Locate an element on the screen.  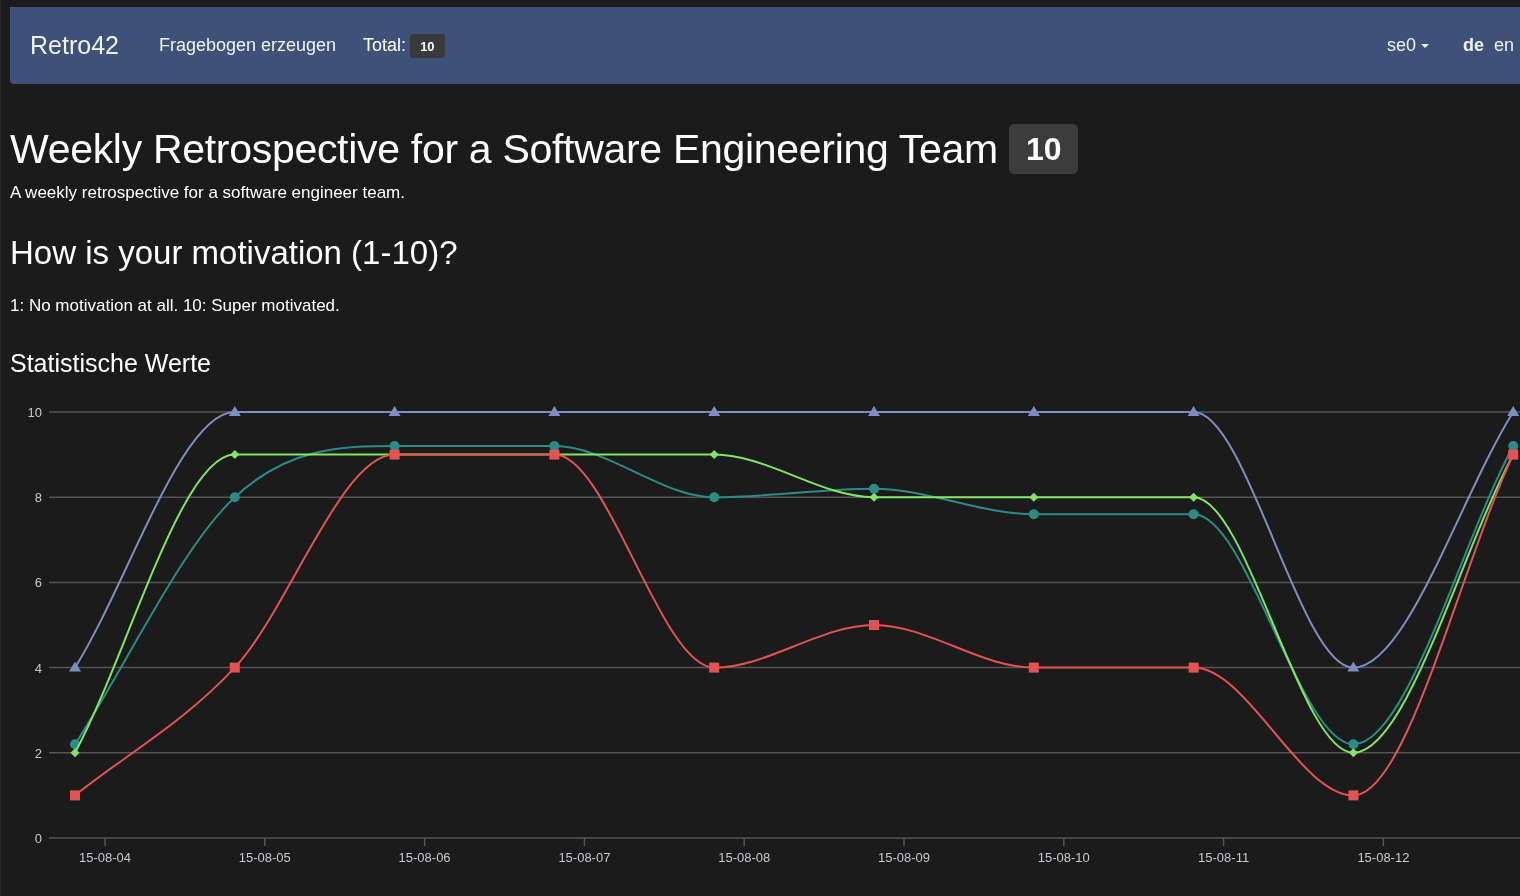
language-link: en is located at coordinates (1503, 45).